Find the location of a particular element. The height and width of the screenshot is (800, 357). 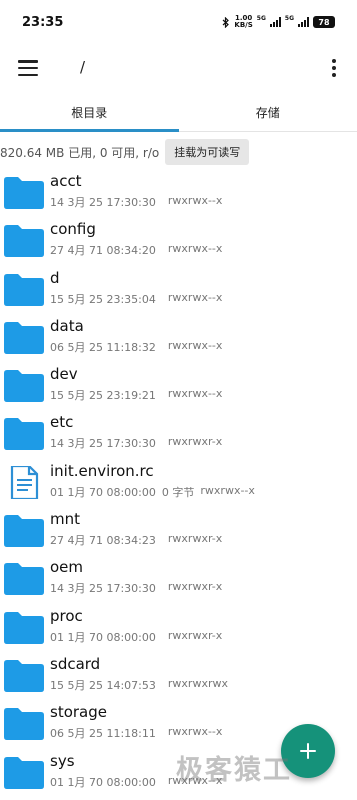

file-row: oem 14 3月 25 17:30:30 rwxrwxr-x is located at coordinates (178, 578).